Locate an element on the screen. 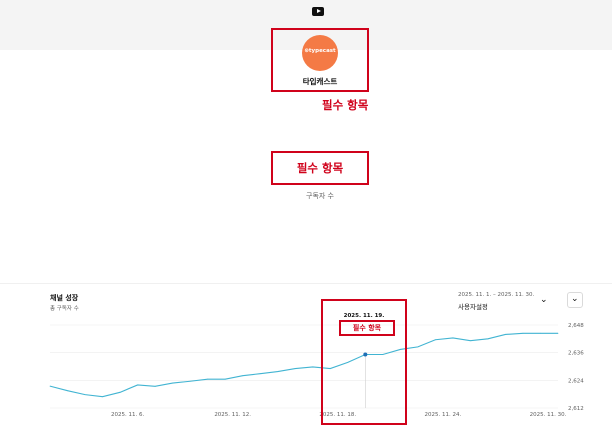  series-points is located at coordinates (304, 365).